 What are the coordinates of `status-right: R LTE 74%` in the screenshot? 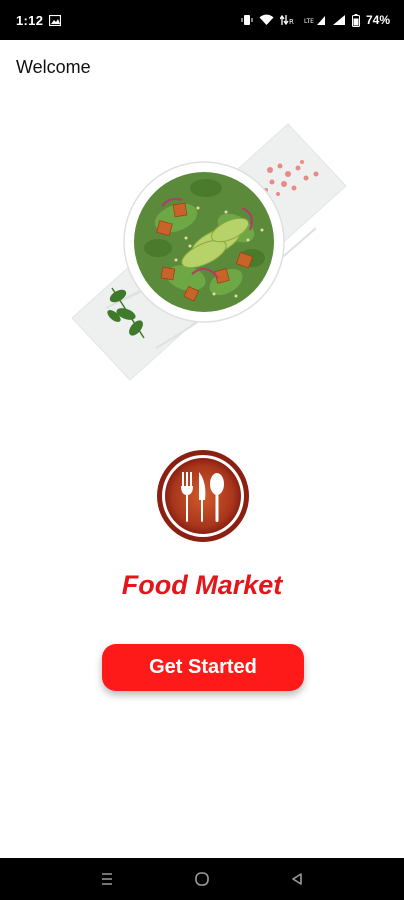 It's located at (315, 20).